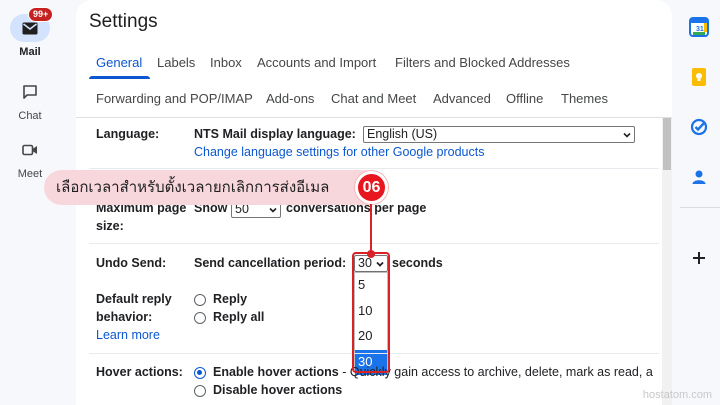  Describe the element at coordinates (275, 134) in the screenshot. I see `display-language-label: NTS Mail display language:` at that location.